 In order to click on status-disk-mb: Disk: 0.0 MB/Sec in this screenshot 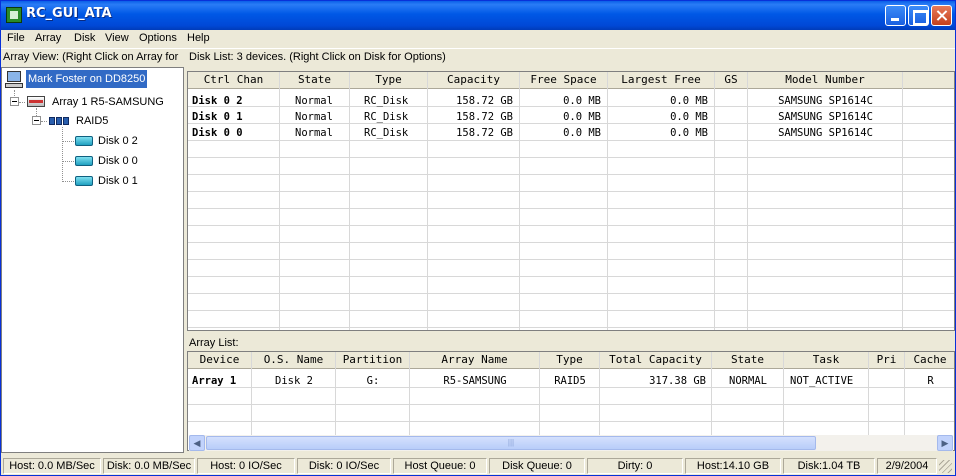, I will do `click(149, 466)`.